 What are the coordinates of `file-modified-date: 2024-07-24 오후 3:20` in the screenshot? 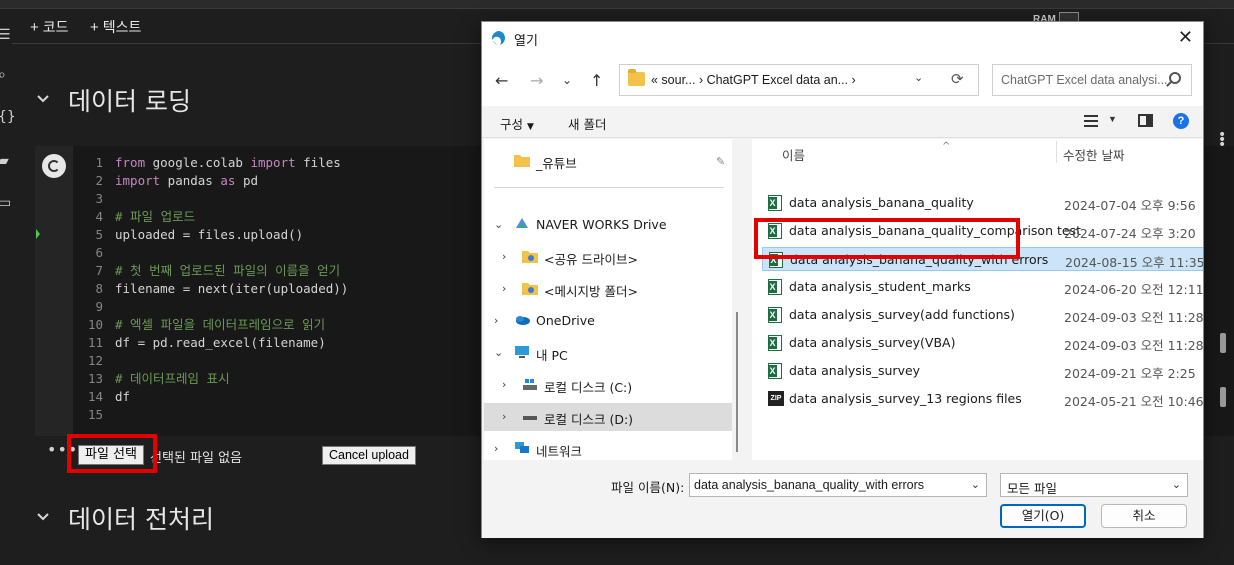 It's located at (1130, 233).